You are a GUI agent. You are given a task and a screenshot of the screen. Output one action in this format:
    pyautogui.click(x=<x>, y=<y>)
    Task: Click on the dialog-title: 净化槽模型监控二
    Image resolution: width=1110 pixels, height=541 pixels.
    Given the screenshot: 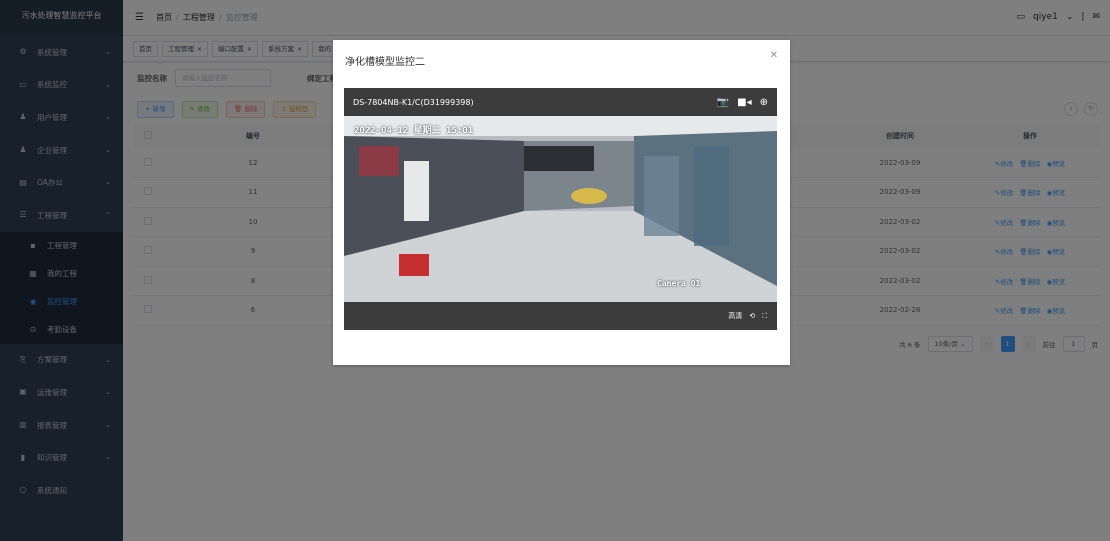 What is the action you would take?
    pyautogui.click(x=385, y=62)
    